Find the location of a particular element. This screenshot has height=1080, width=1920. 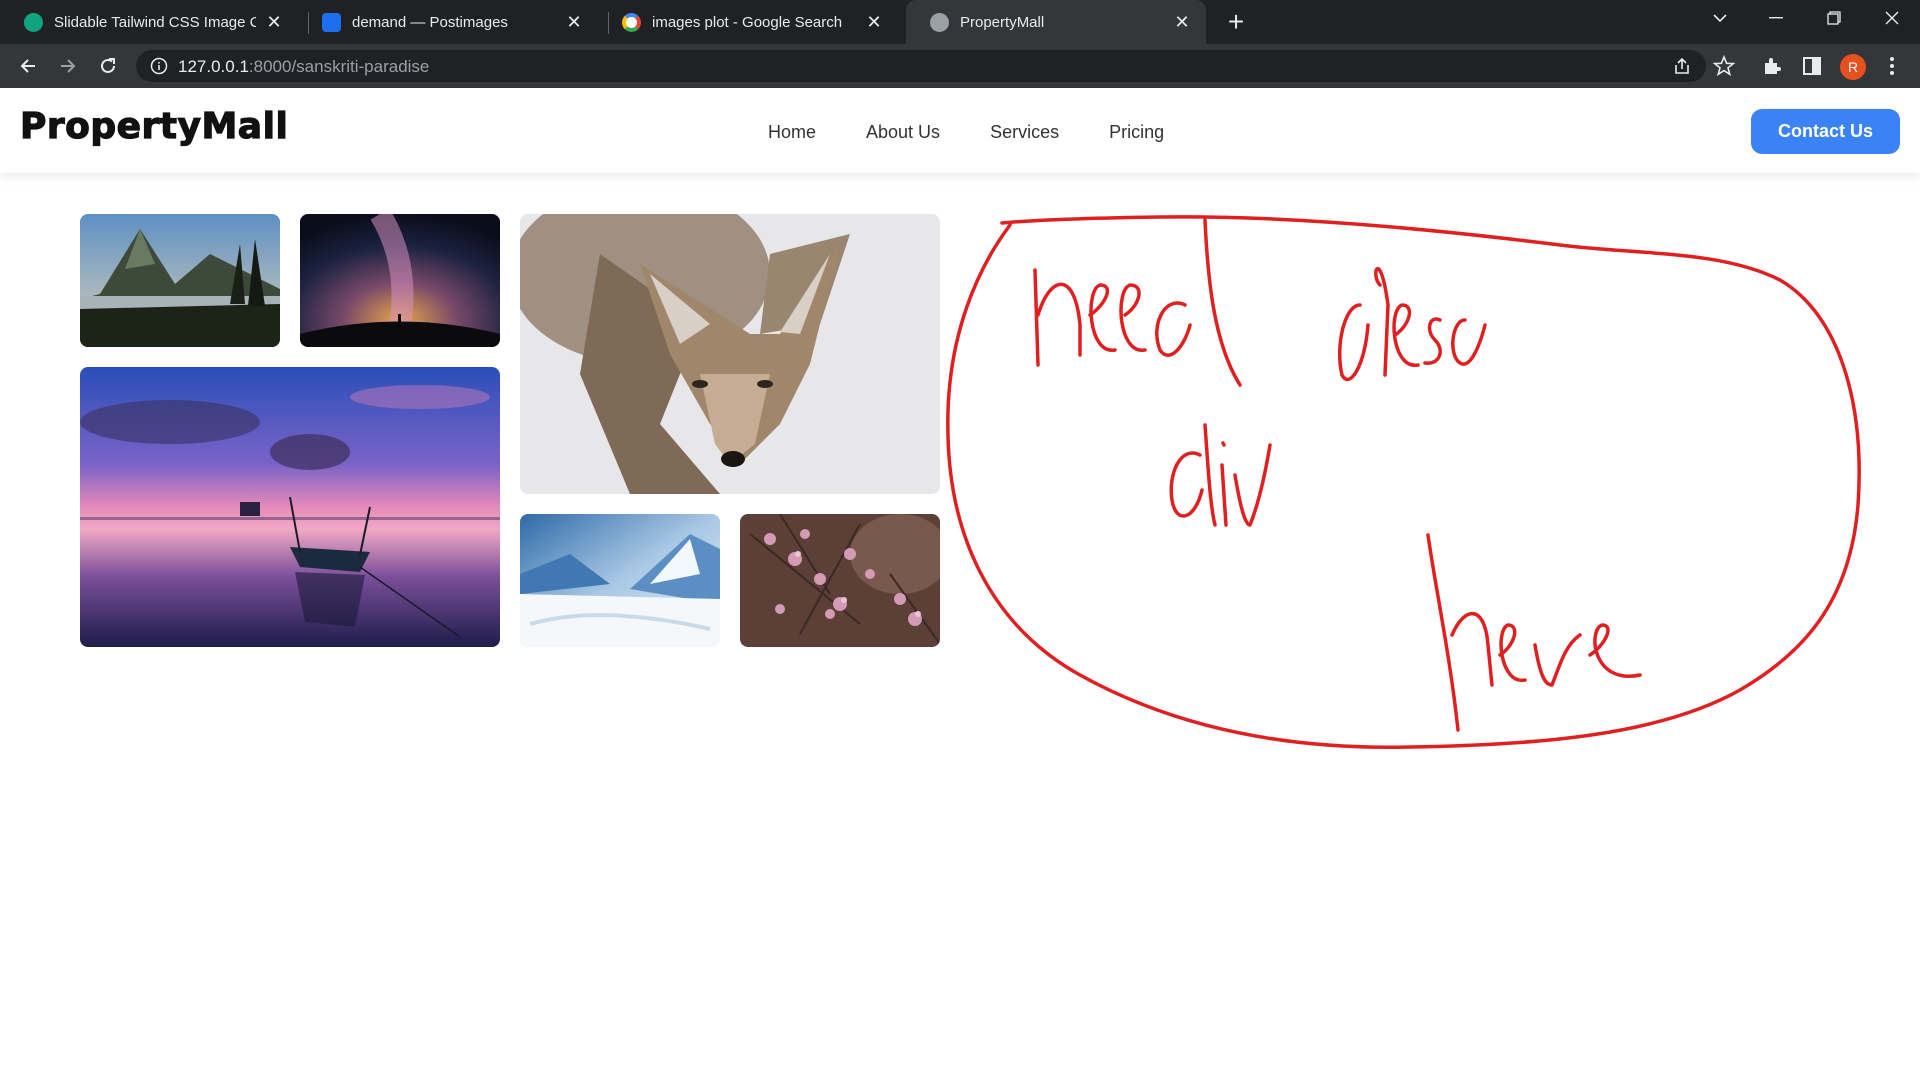

gallery-image-mountain-lake is located at coordinates (180, 280).